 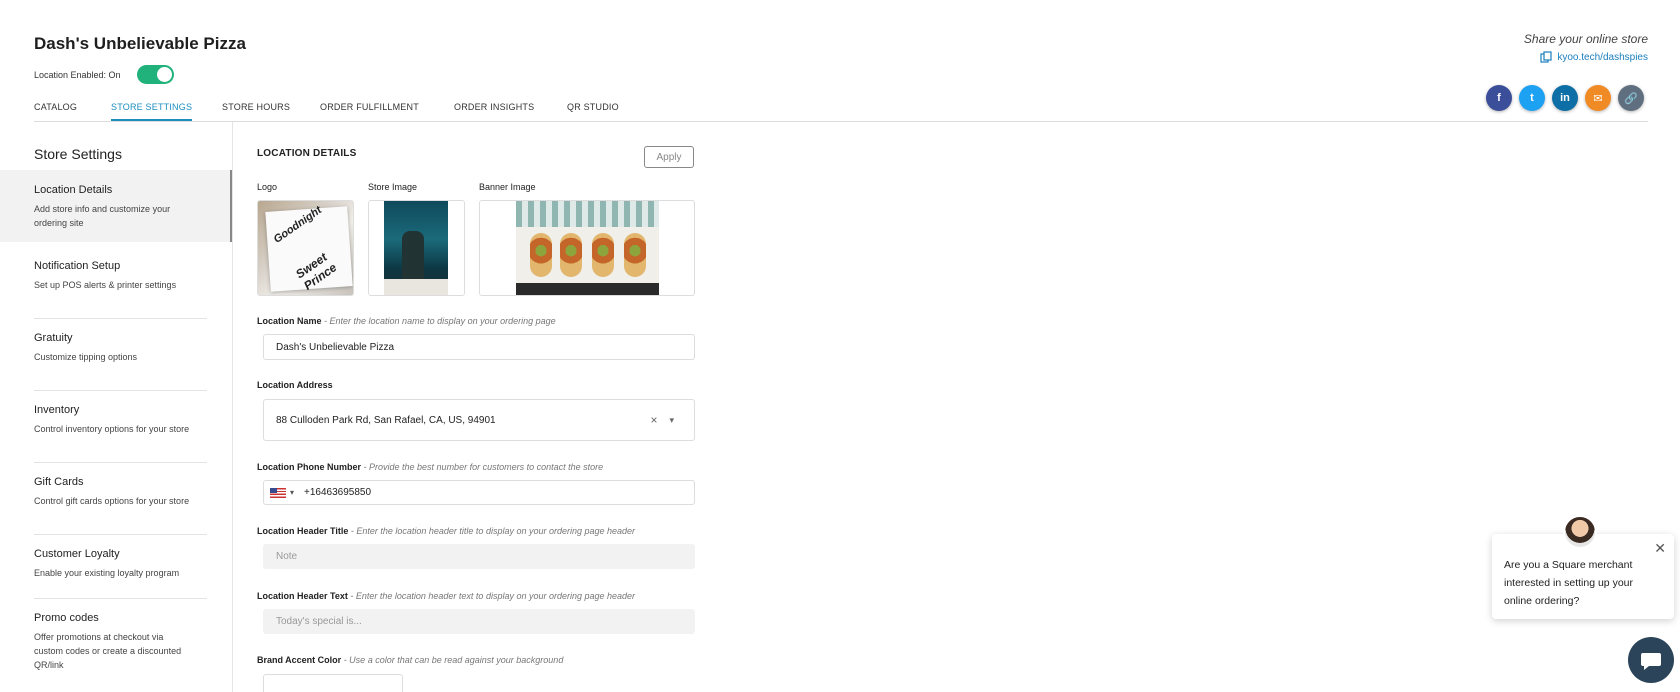 I want to click on social-share-buttons: f t in ✉ 🔗, so click(x=1565, y=98).